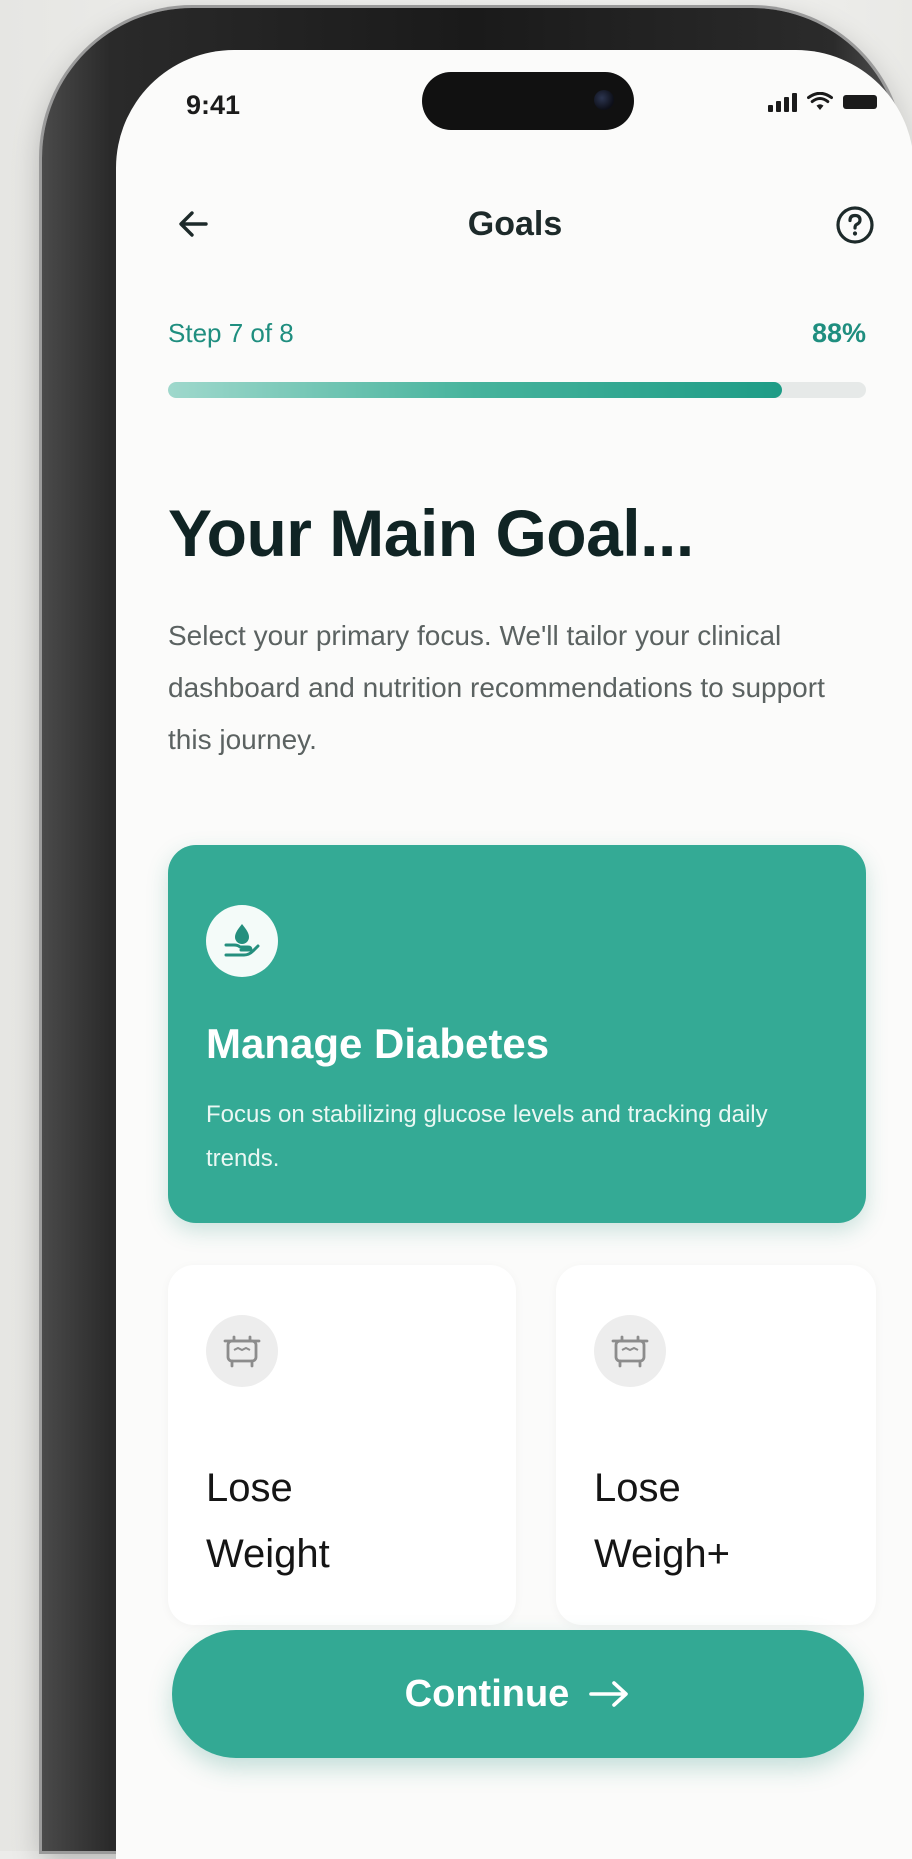  I want to click on goal-title: Lose Weight, so click(268, 1521).